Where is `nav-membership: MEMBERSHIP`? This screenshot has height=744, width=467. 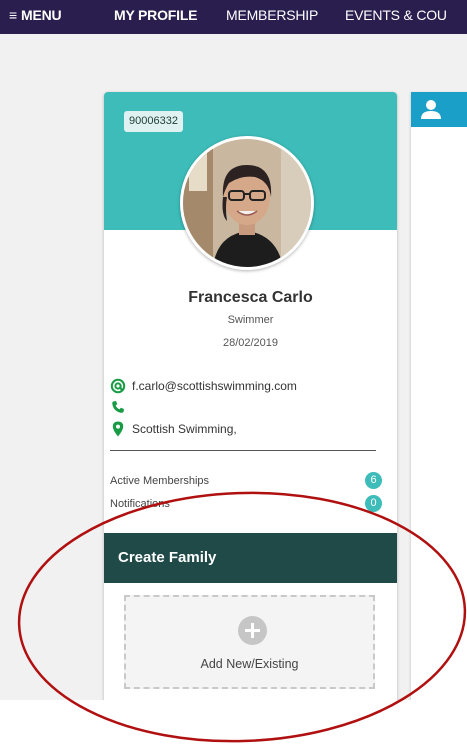
nav-membership: MEMBERSHIP is located at coordinates (272, 15).